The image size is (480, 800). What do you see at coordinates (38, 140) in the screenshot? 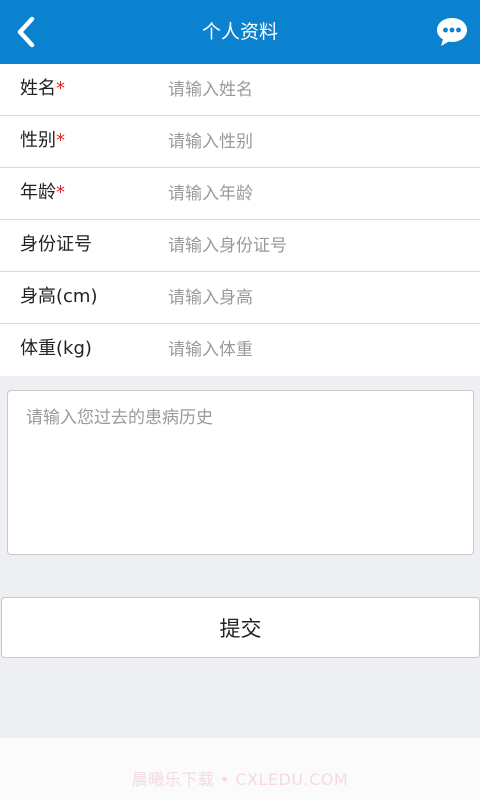
I see `field-label-text: 性别` at bounding box center [38, 140].